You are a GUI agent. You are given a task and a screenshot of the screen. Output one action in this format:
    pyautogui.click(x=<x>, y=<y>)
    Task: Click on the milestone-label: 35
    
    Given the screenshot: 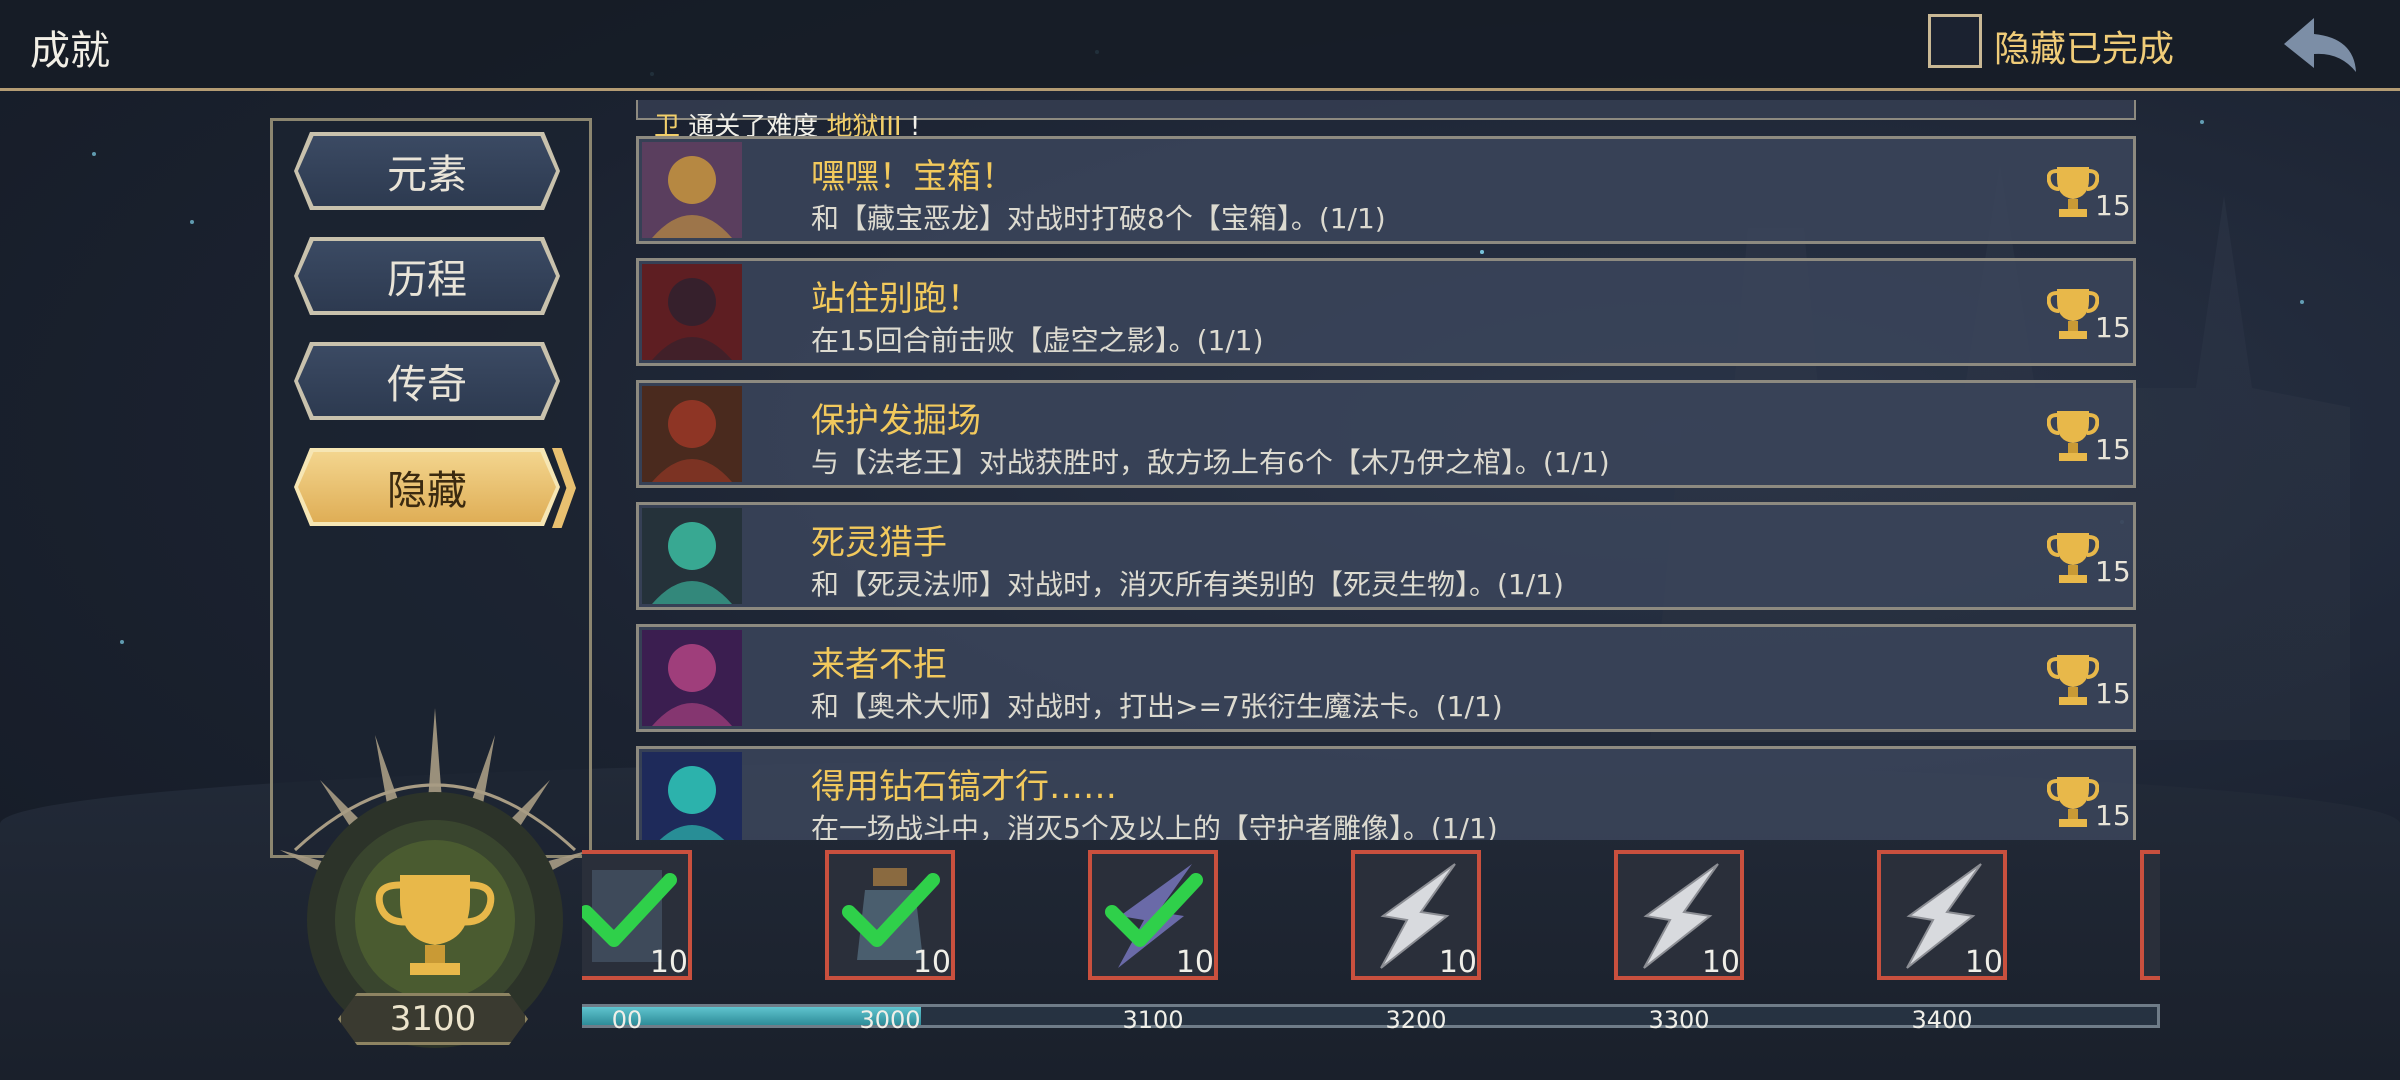 What is the action you would take?
    pyautogui.click(x=2150, y=1020)
    